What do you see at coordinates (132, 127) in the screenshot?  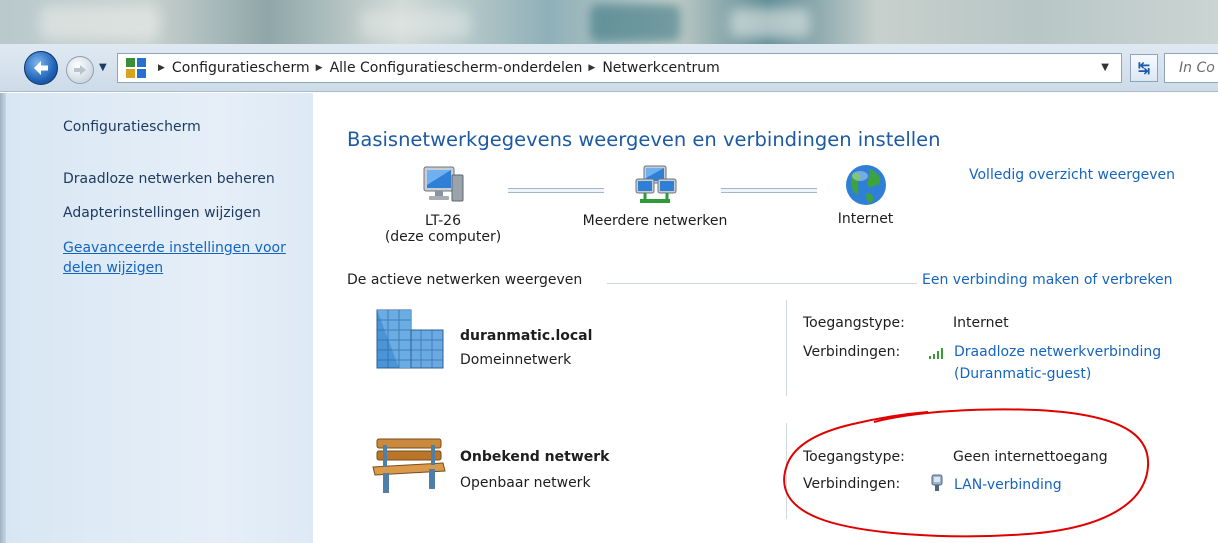 I see `sidebar-home-link: Configuratiescherm` at bounding box center [132, 127].